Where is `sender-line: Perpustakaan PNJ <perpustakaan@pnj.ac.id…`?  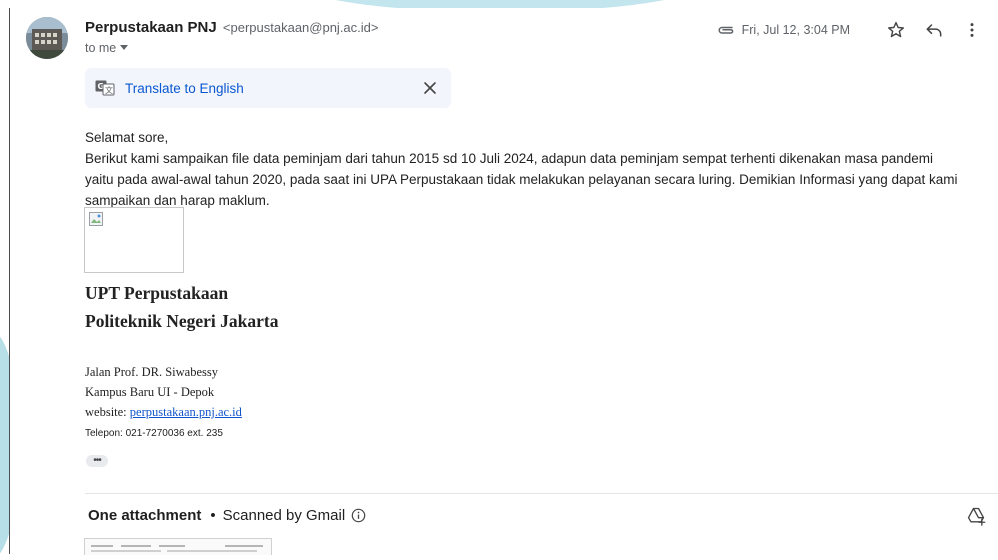
sender-line: Perpustakaan PNJ <perpustakaan@pnj.ac.id… is located at coordinates (232, 27).